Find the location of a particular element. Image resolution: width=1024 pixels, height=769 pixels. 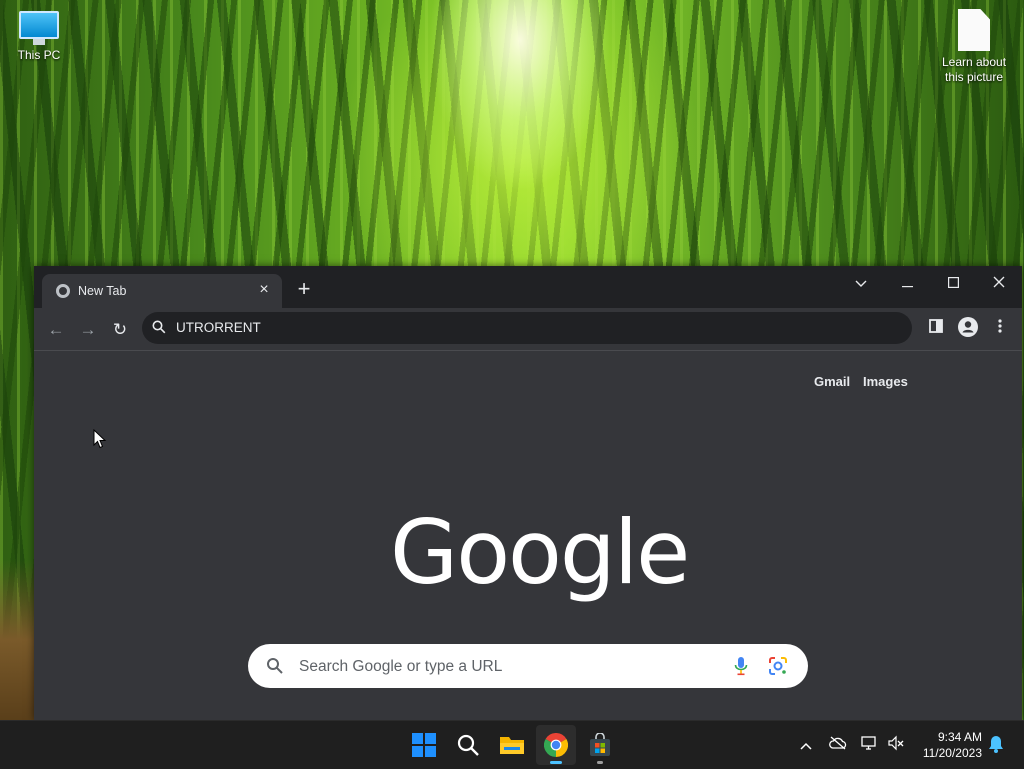

windows-start-icon is located at coordinates (424, 745).